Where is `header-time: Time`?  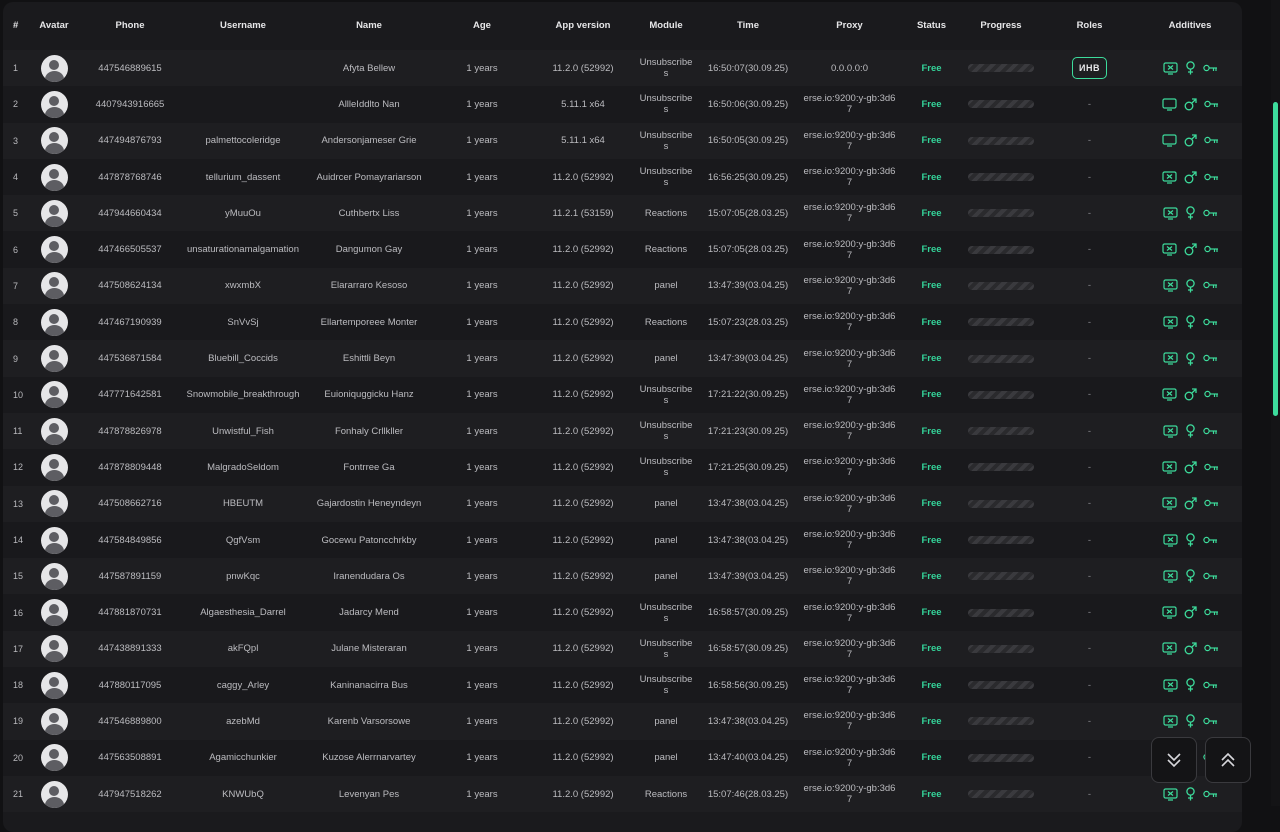 header-time: Time is located at coordinates (748, 25).